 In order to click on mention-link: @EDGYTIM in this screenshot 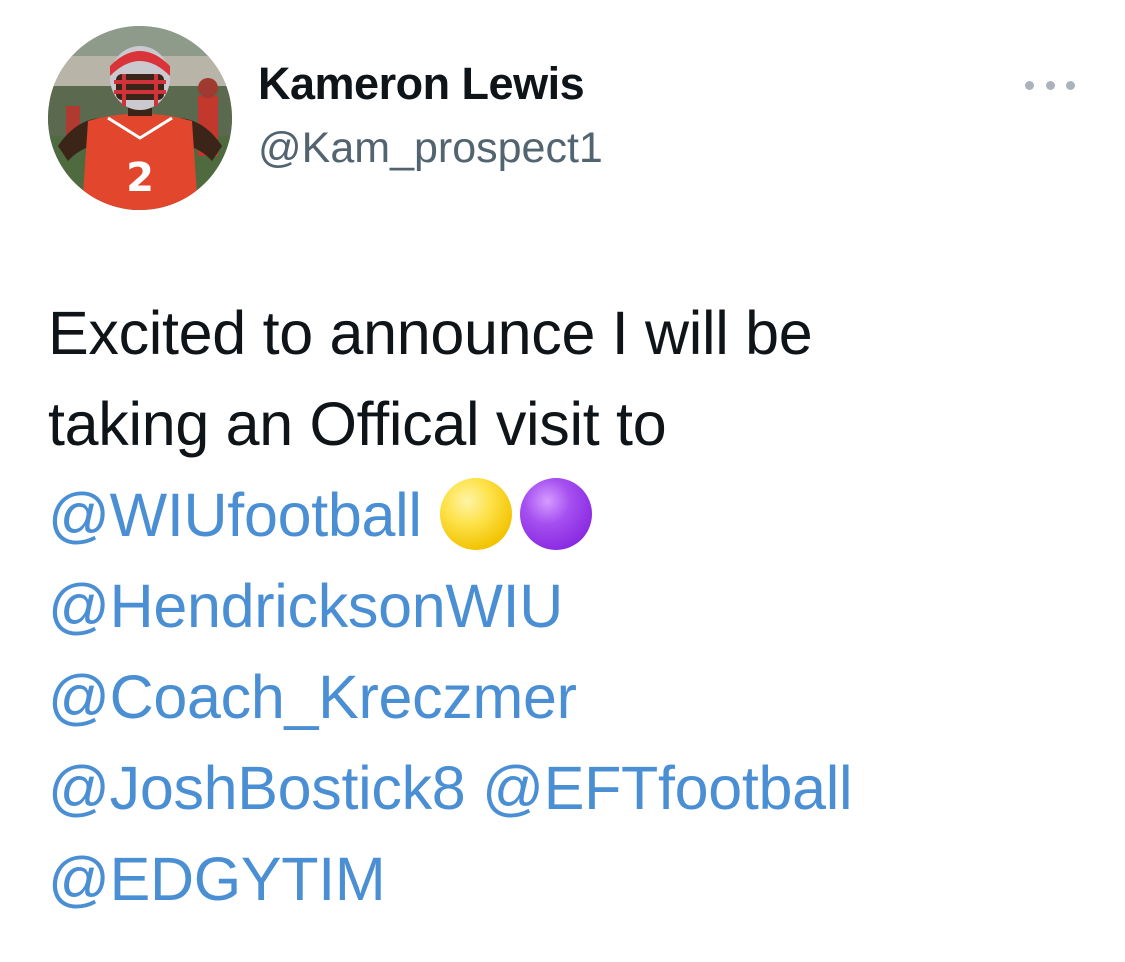, I will do `click(217, 879)`.